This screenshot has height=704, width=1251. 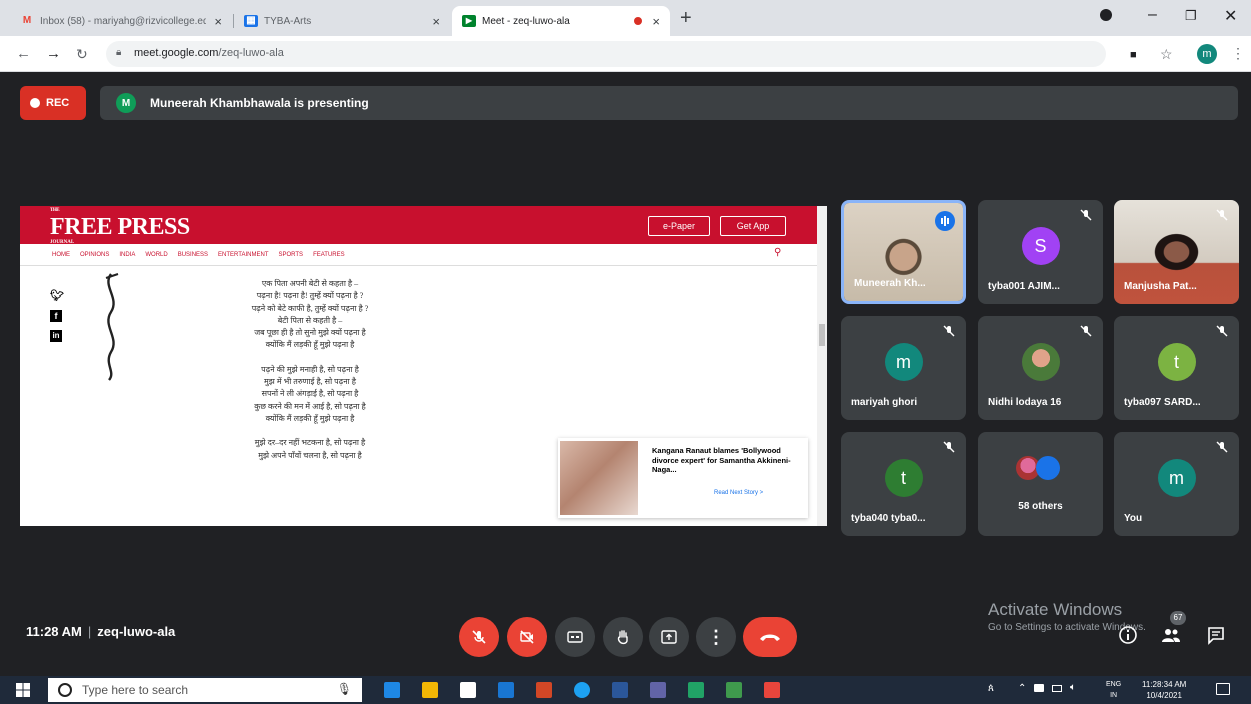 What do you see at coordinates (506, 690) in the screenshot?
I see `mail-icon` at bounding box center [506, 690].